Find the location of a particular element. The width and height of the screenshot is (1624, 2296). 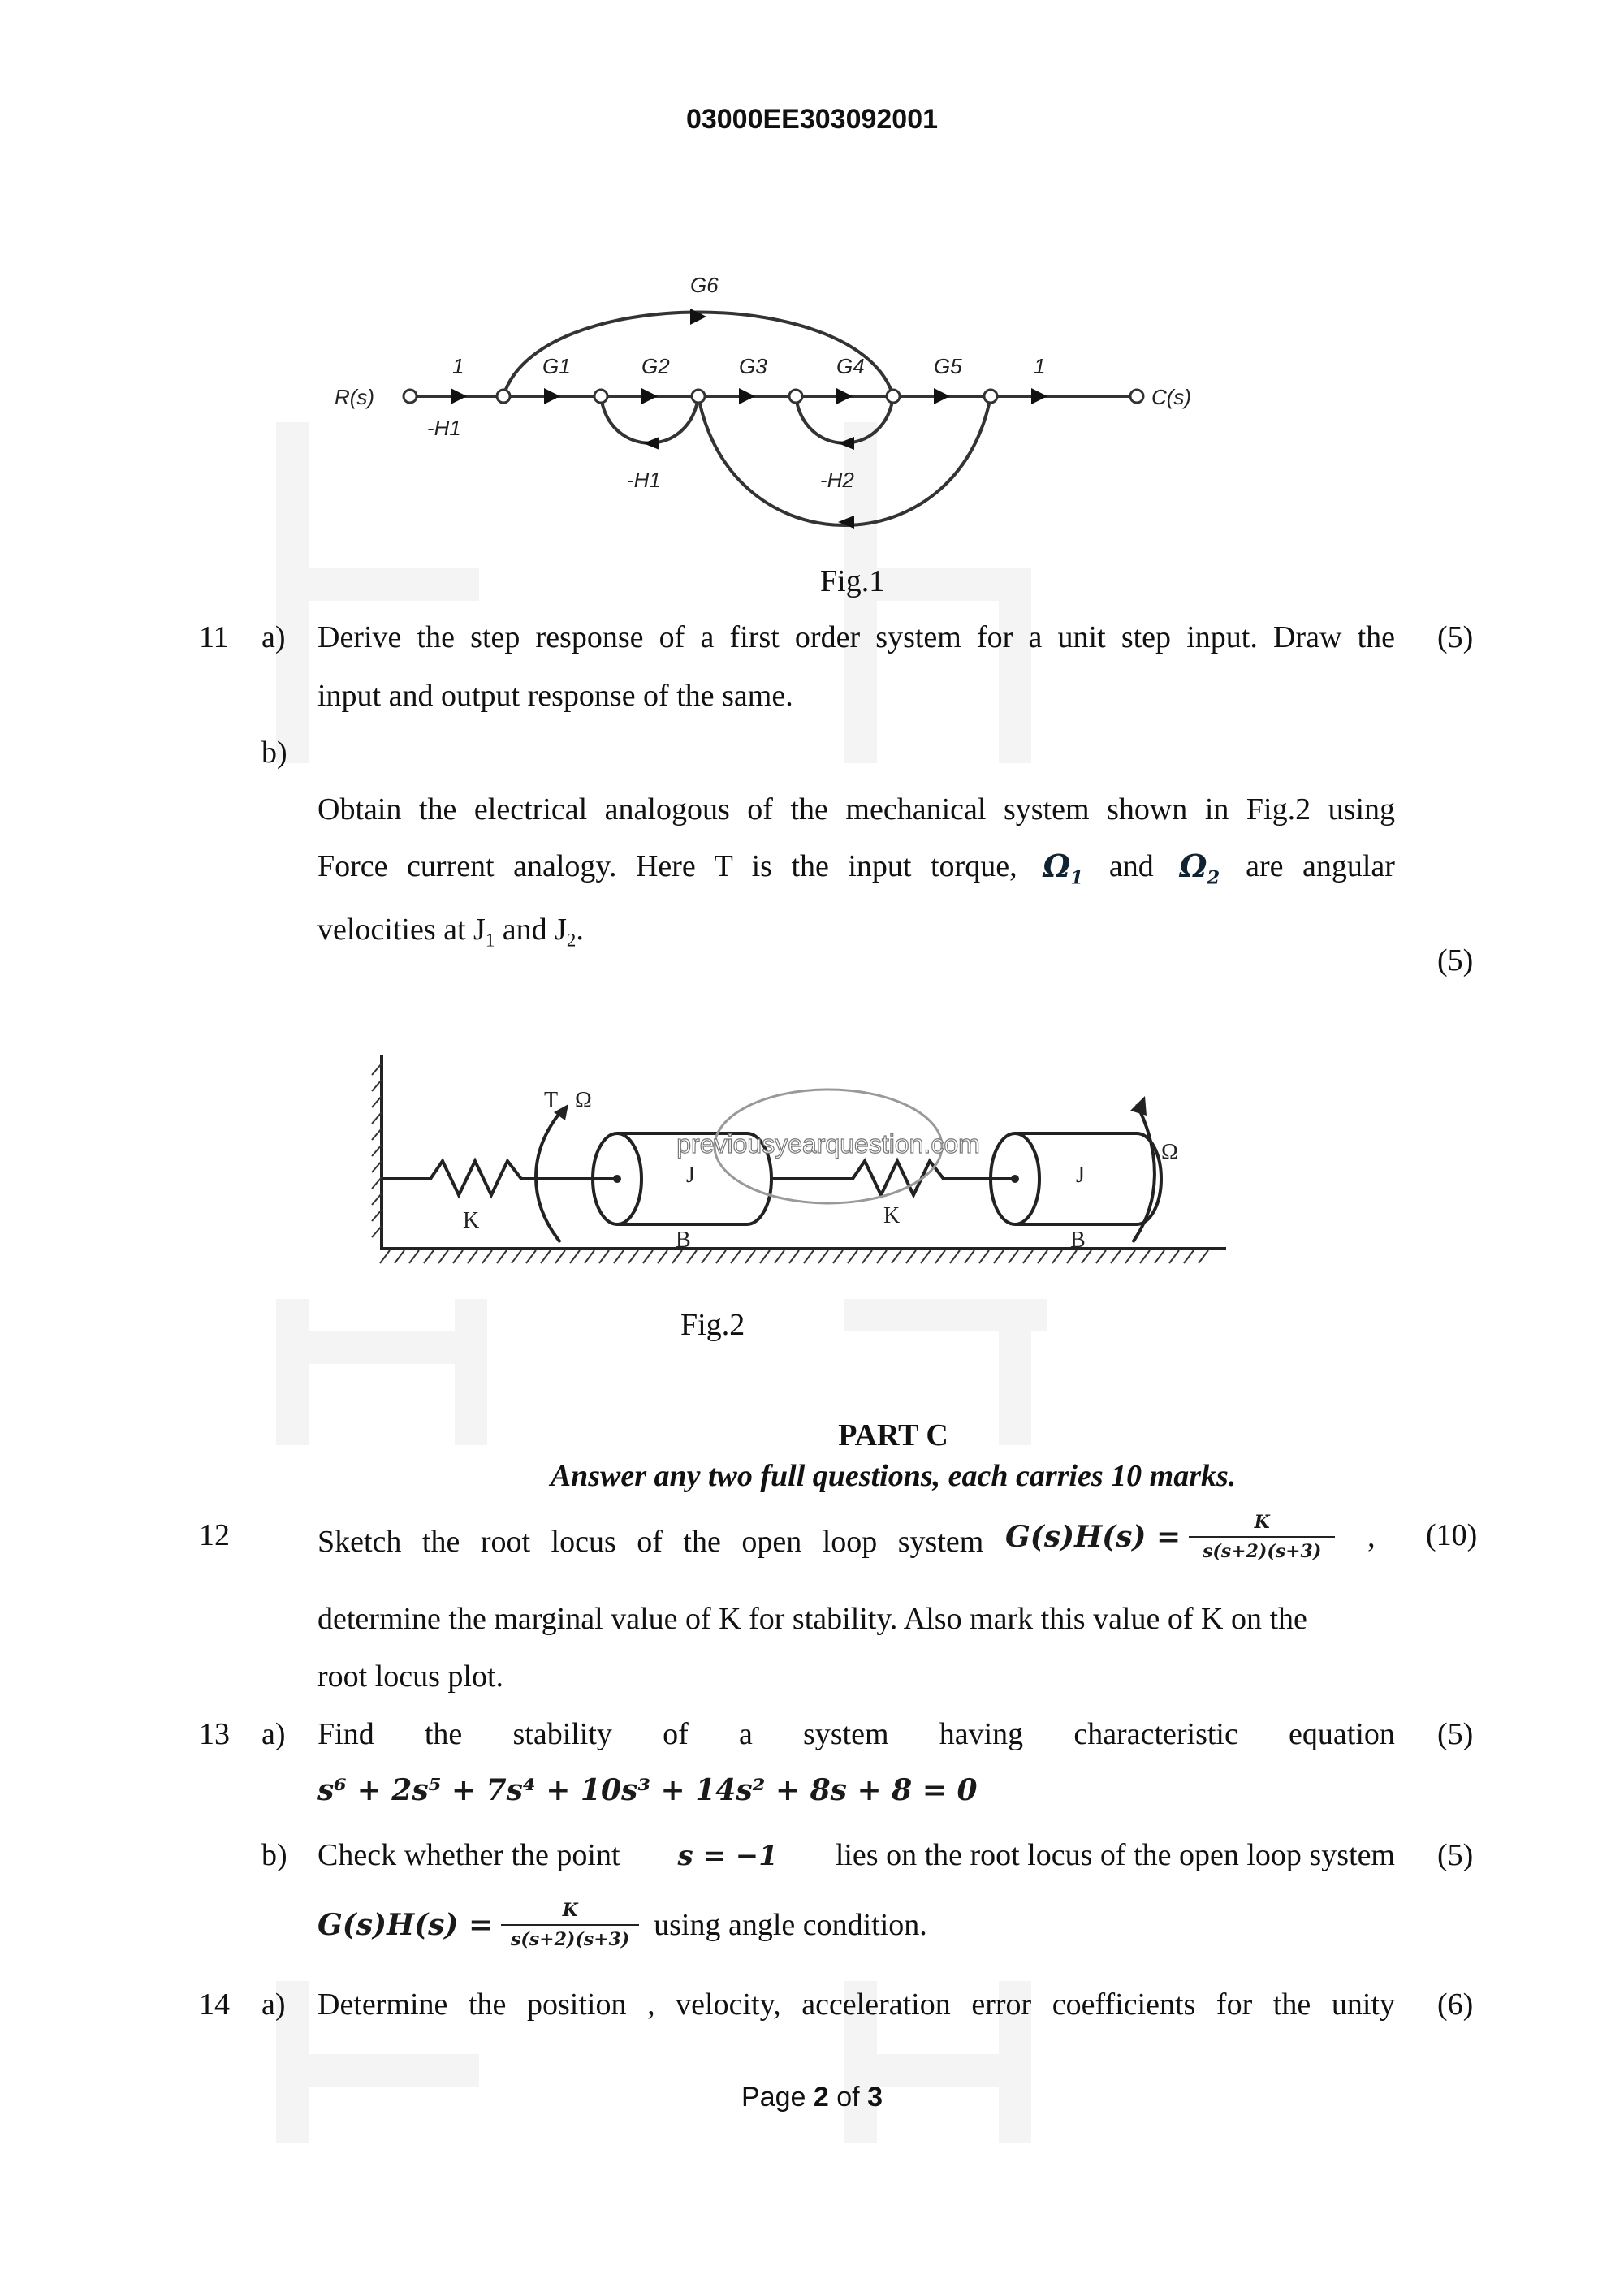

marks: (10) is located at coordinates (1452, 1535).